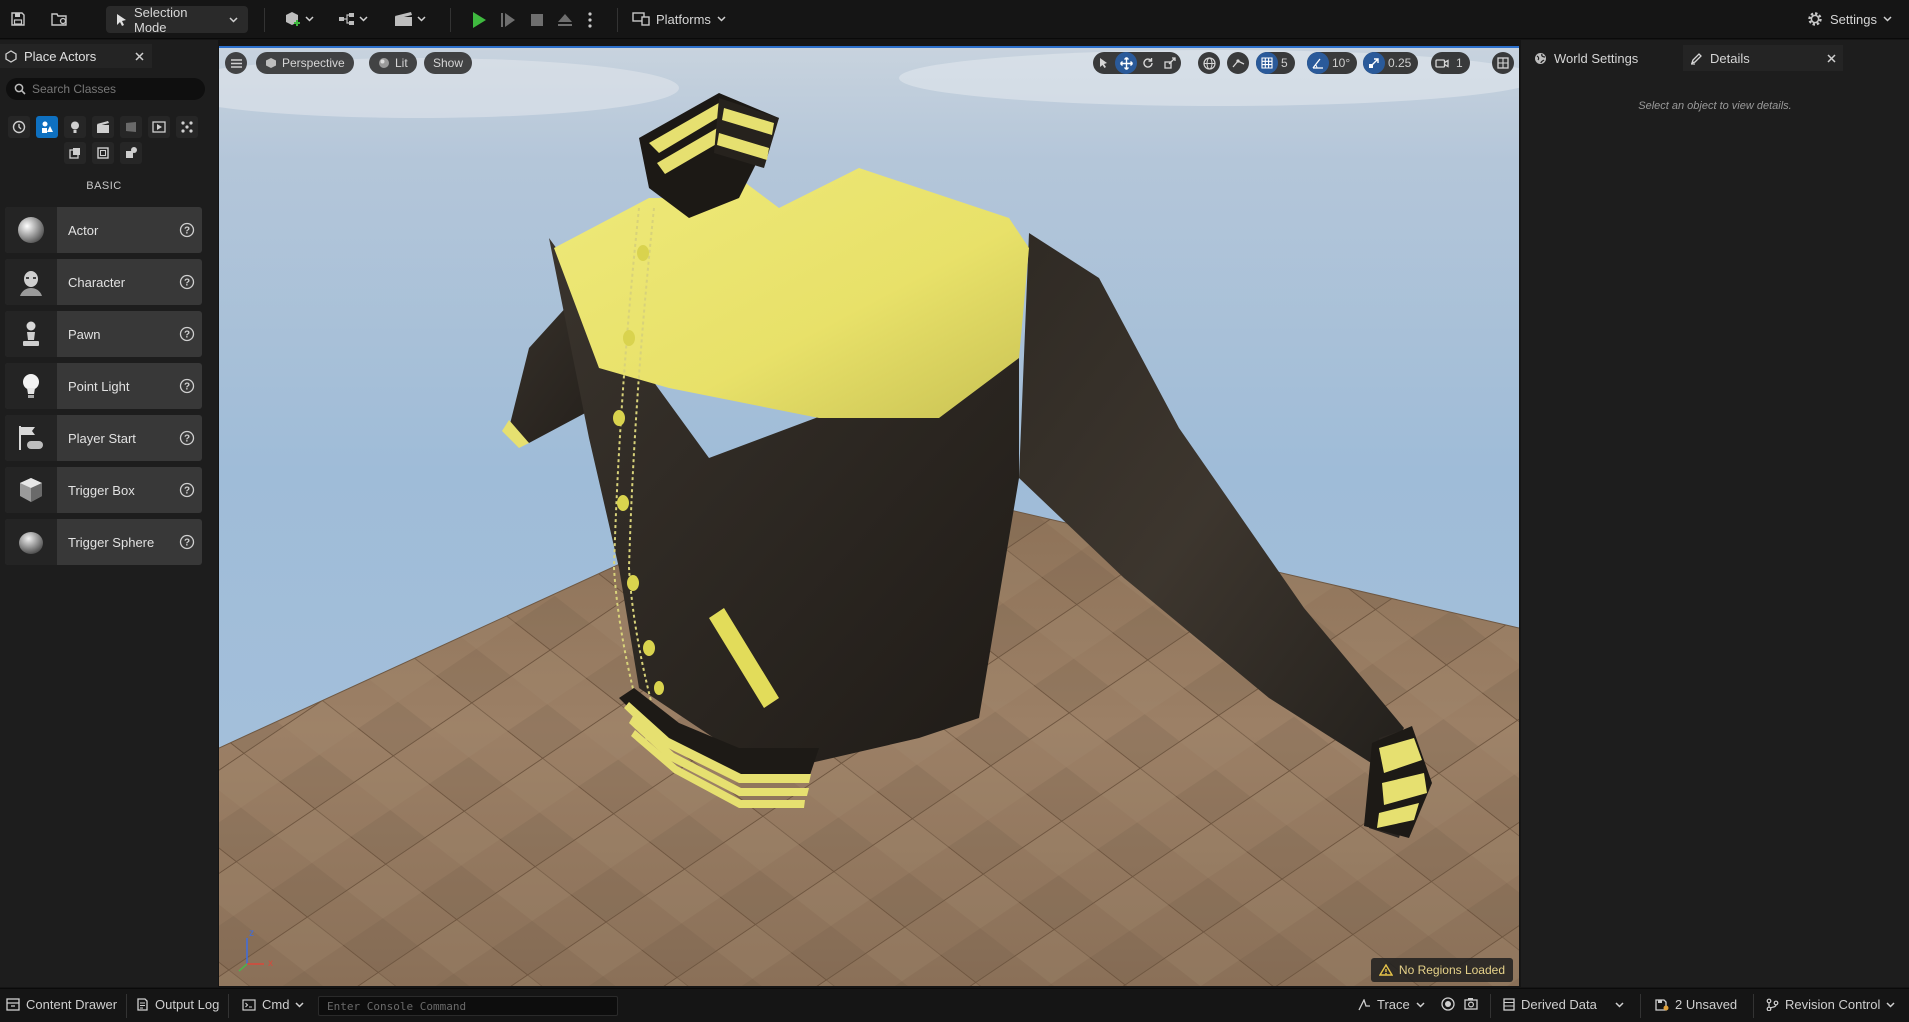 This screenshot has height=1022, width=1909. Describe the element at coordinates (131, 127) in the screenshot. I see `visual-effects-icon` at that location.